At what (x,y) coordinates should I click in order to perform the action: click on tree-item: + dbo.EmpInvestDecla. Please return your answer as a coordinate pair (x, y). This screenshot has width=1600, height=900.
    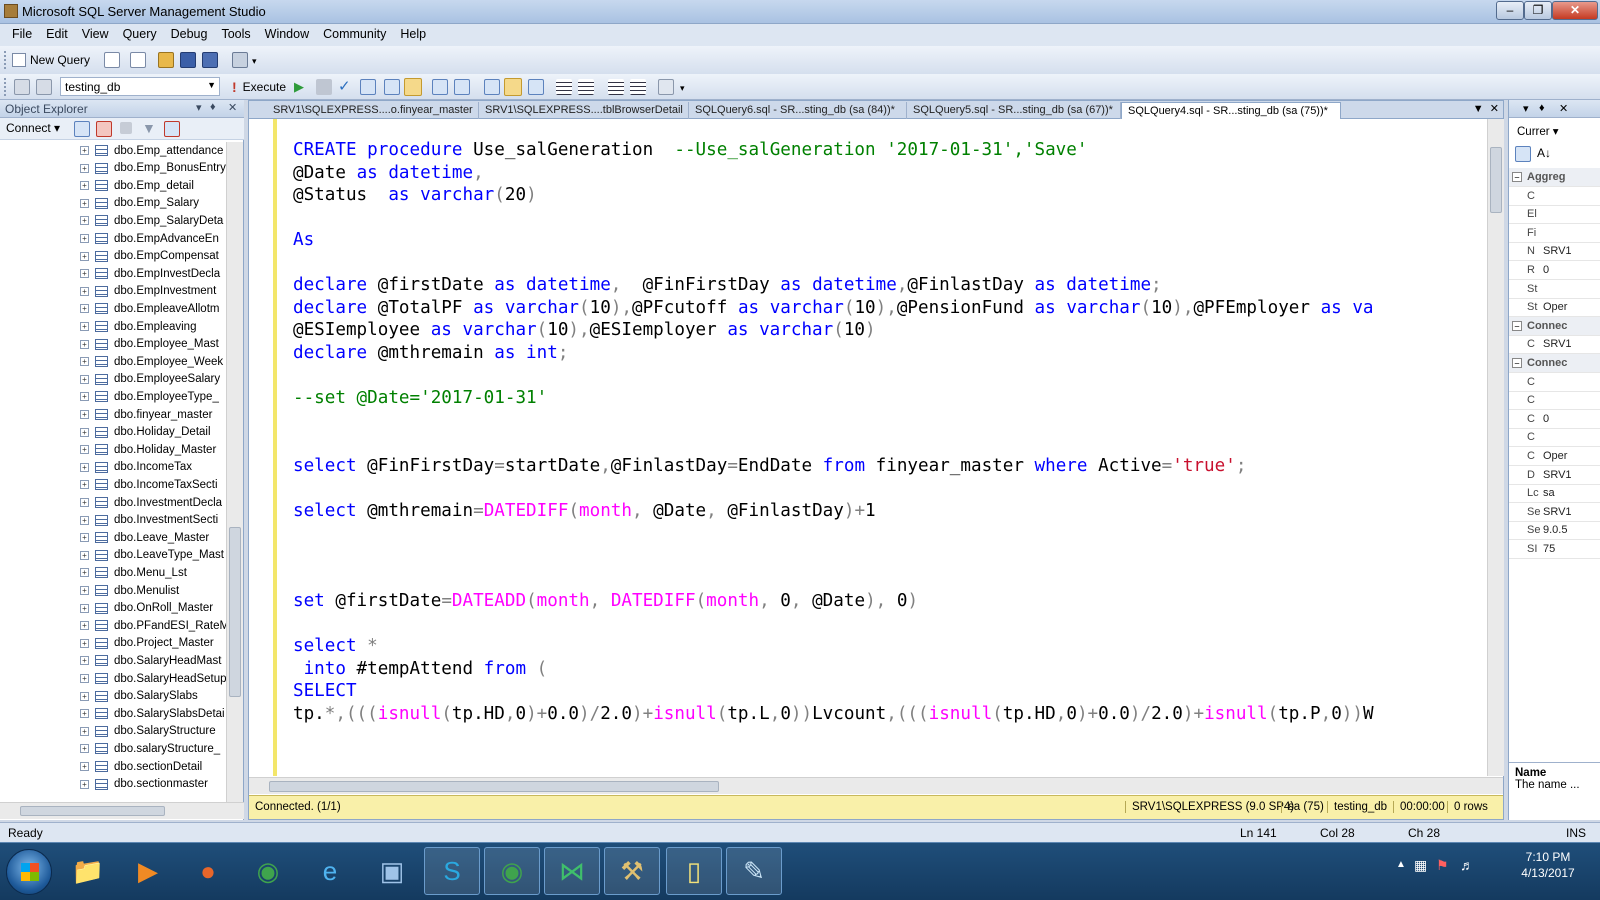
    Looking at the image, I should click on (153, 273).